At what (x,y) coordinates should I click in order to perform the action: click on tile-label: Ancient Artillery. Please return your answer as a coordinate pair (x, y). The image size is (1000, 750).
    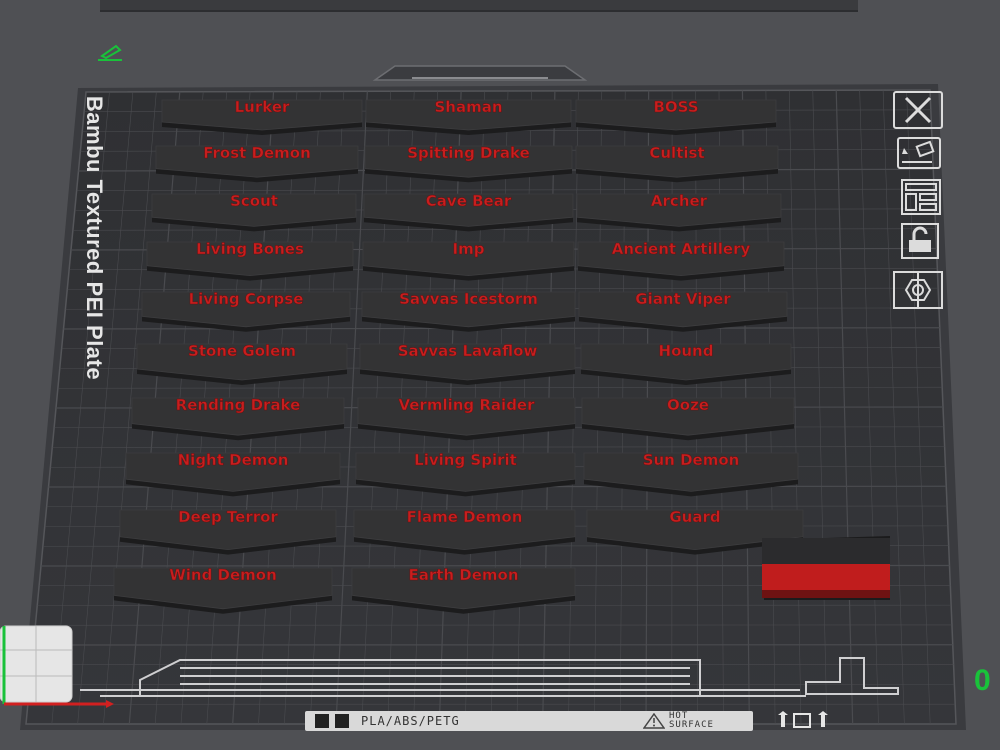
    Looking at the image, I should click on (681, 249).